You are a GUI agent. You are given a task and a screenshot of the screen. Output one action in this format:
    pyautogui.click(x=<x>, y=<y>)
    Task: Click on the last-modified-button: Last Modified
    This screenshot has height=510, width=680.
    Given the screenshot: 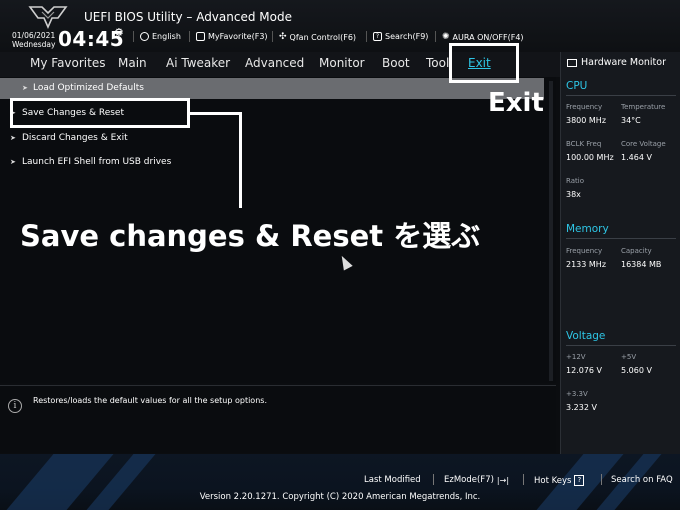 What is the action you would take?
    pyautogui.click(x=392, y=480)
    